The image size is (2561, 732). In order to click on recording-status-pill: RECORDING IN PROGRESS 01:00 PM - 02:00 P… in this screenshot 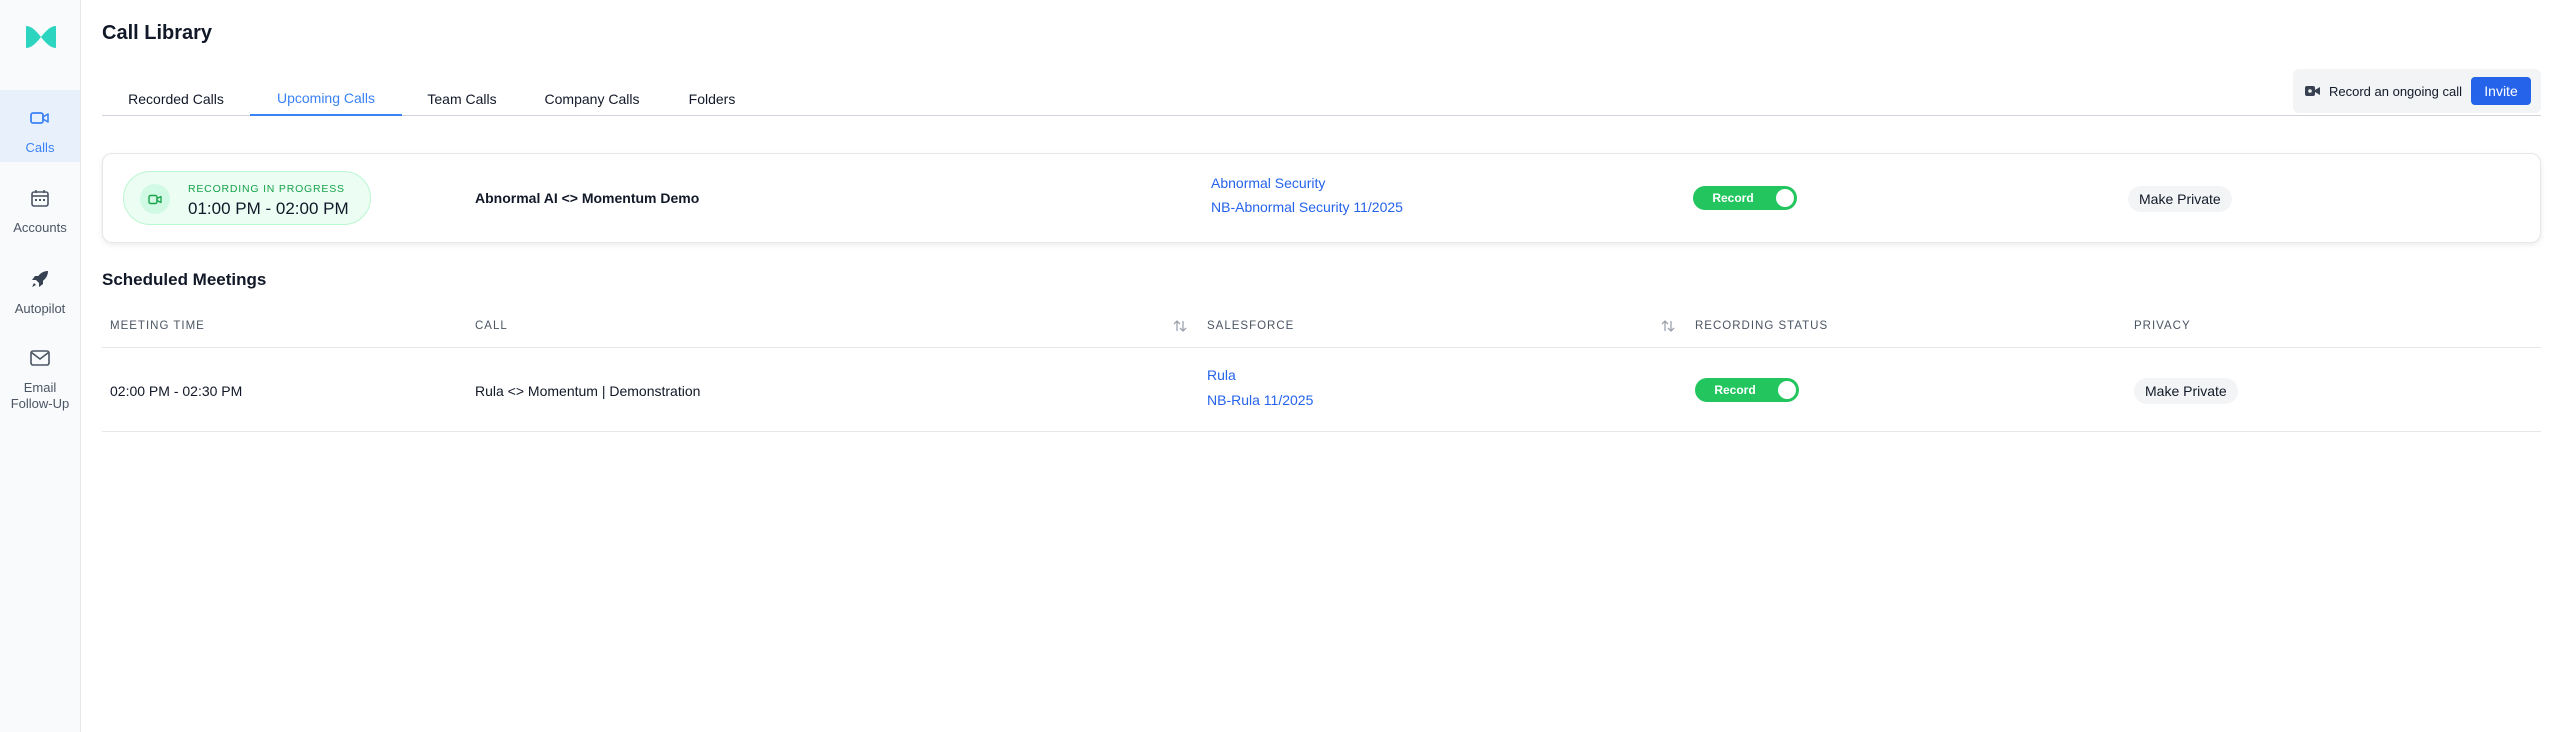, I will do `click(247, 198)`.